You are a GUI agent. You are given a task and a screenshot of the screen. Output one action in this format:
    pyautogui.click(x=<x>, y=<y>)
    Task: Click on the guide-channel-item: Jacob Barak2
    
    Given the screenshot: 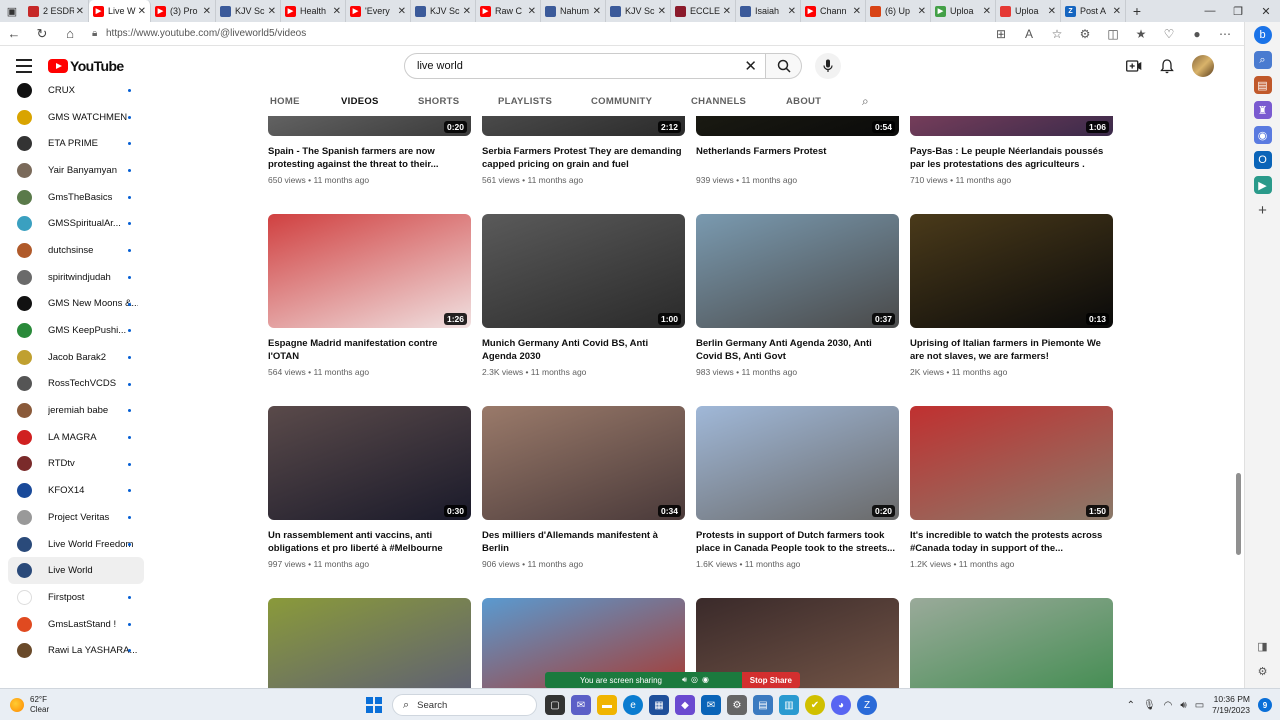 What is the action you would take?
    pyautogui.click(x=75, y=357)
    